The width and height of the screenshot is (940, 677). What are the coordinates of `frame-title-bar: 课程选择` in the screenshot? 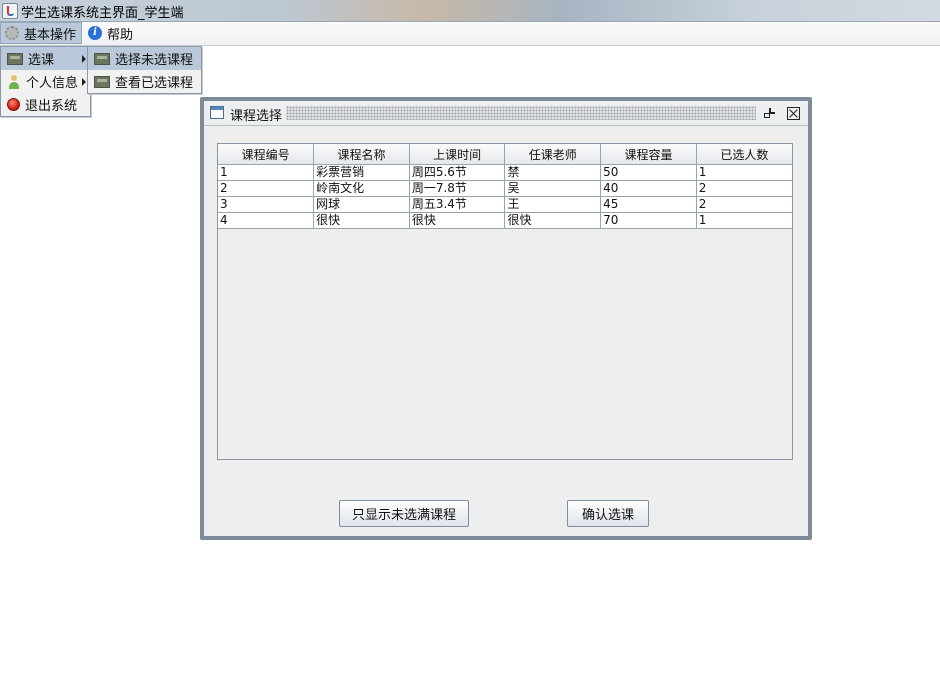 It's located at (506, 113).